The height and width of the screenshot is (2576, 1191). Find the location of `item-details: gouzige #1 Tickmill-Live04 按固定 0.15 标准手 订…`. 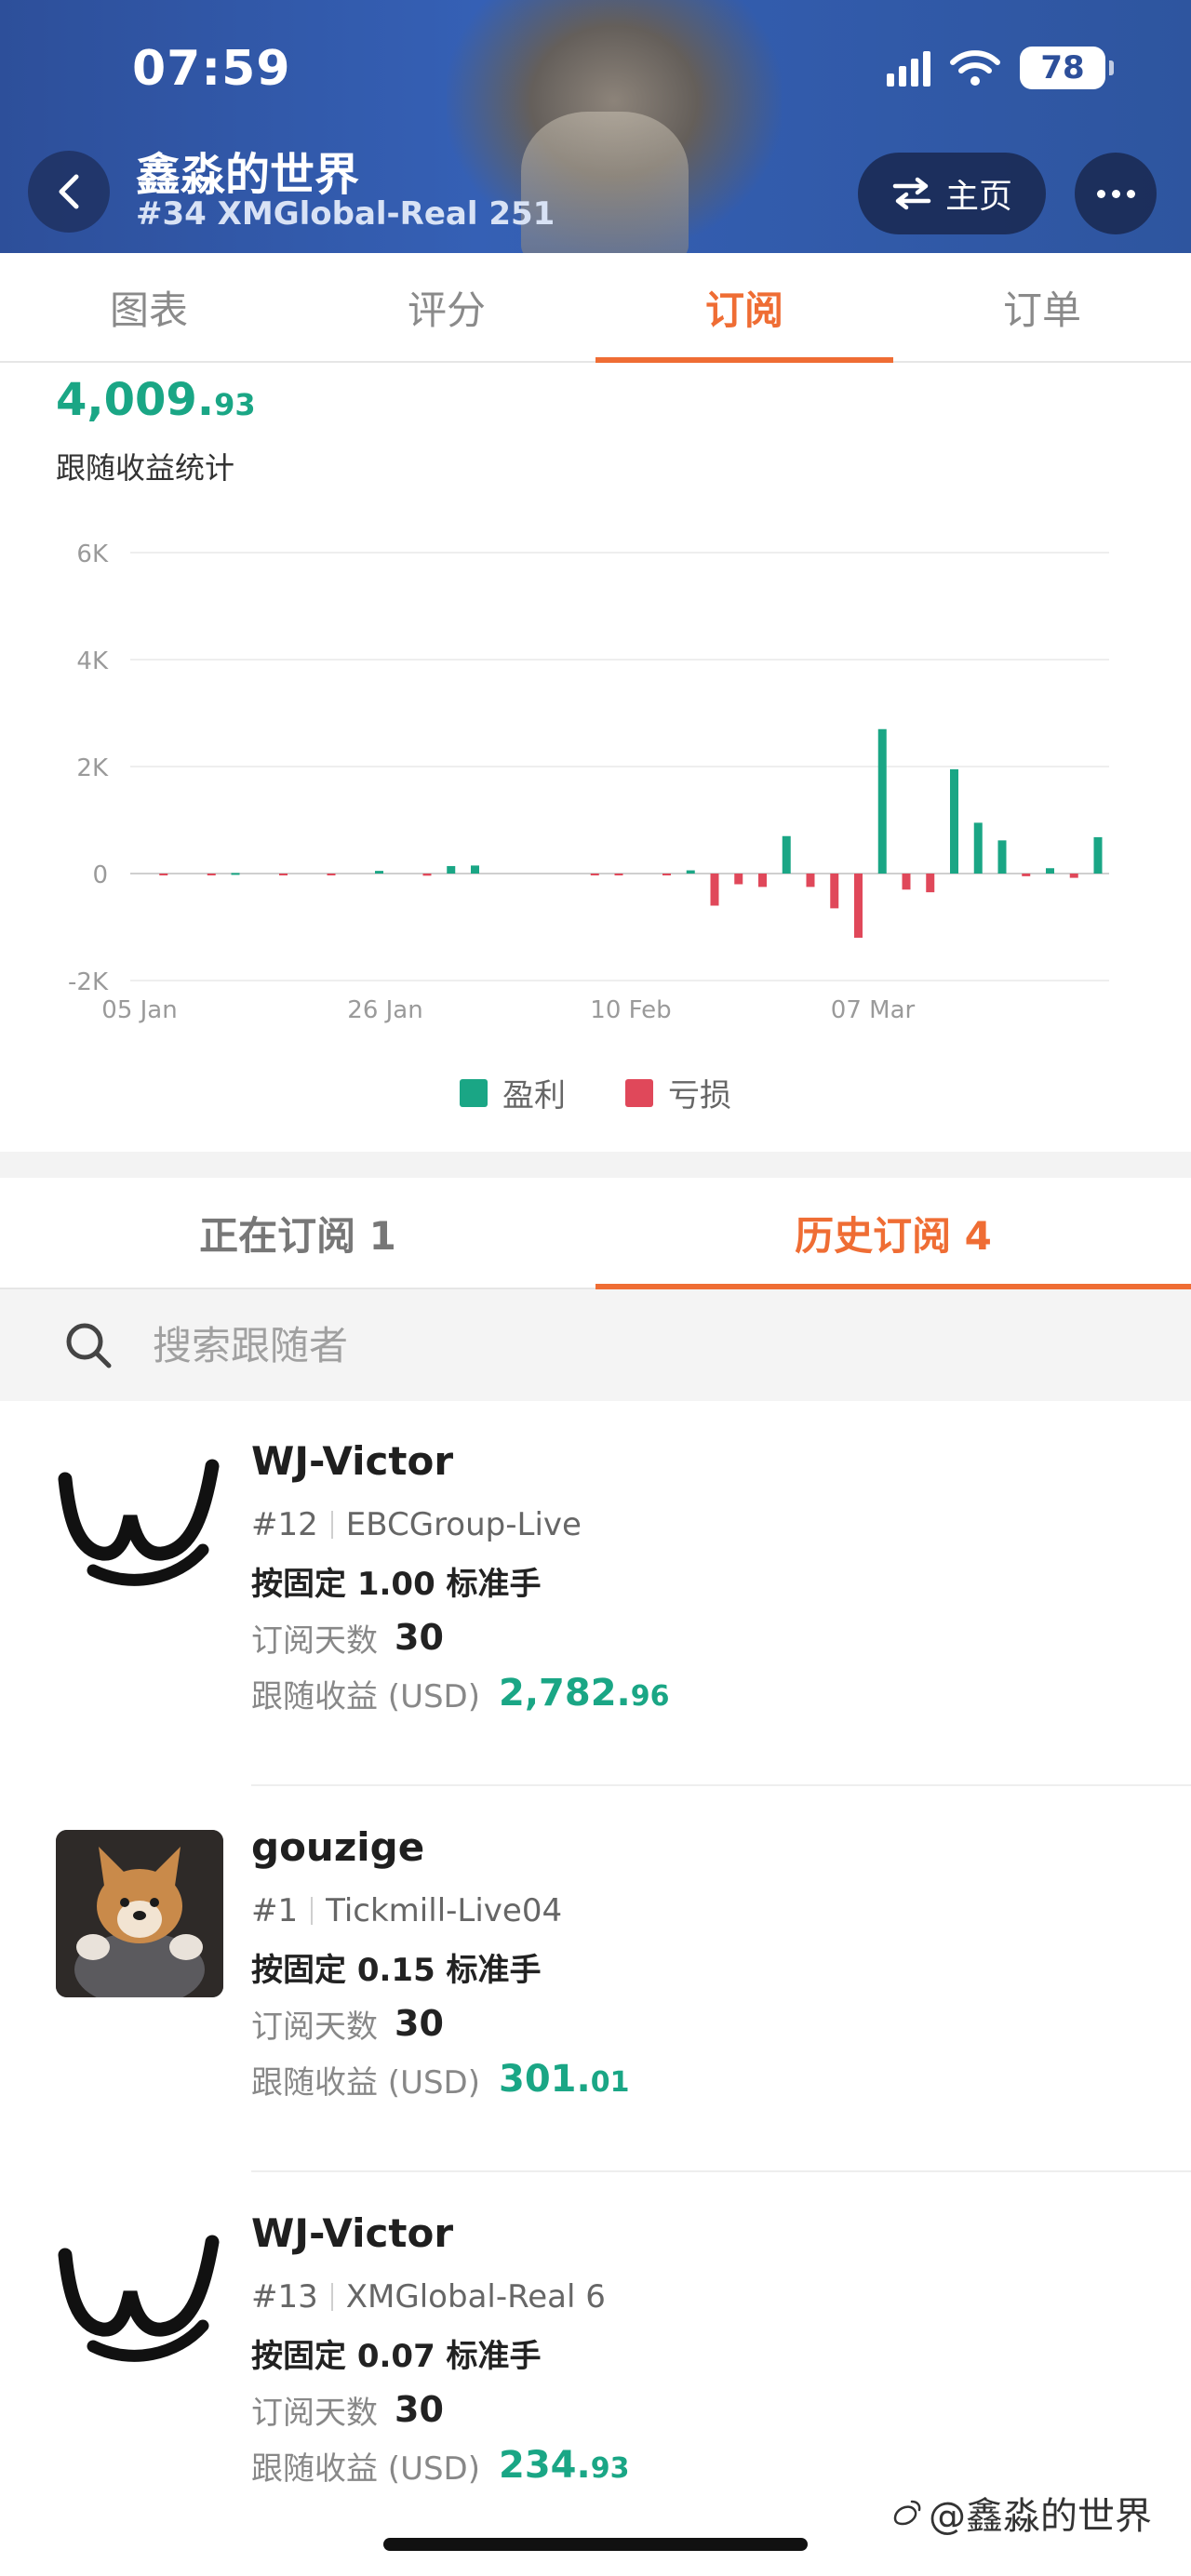

item-details: gouzige #1 Tickmill-Live04 按固定 0.15 标准手 订… is located at coordinates (440, 1965).